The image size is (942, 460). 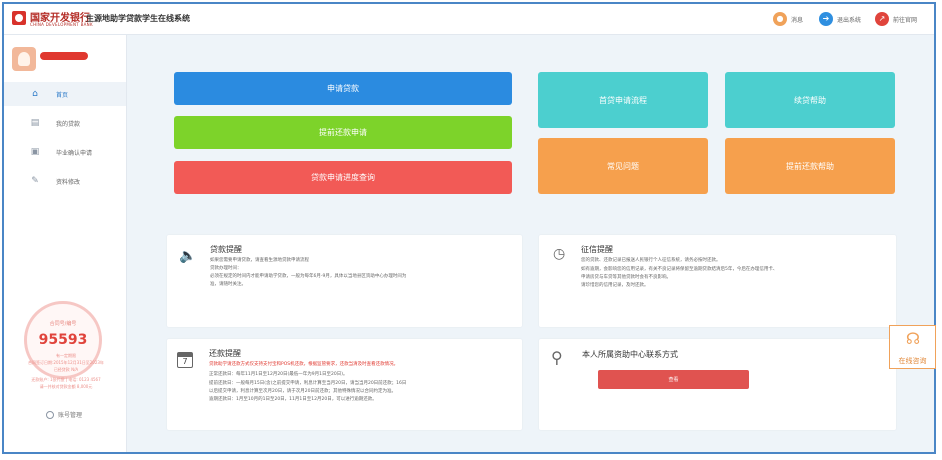 I want to click on sidebar-item-edit-info: ✎ 资料修改, so click(x=65, y=181).